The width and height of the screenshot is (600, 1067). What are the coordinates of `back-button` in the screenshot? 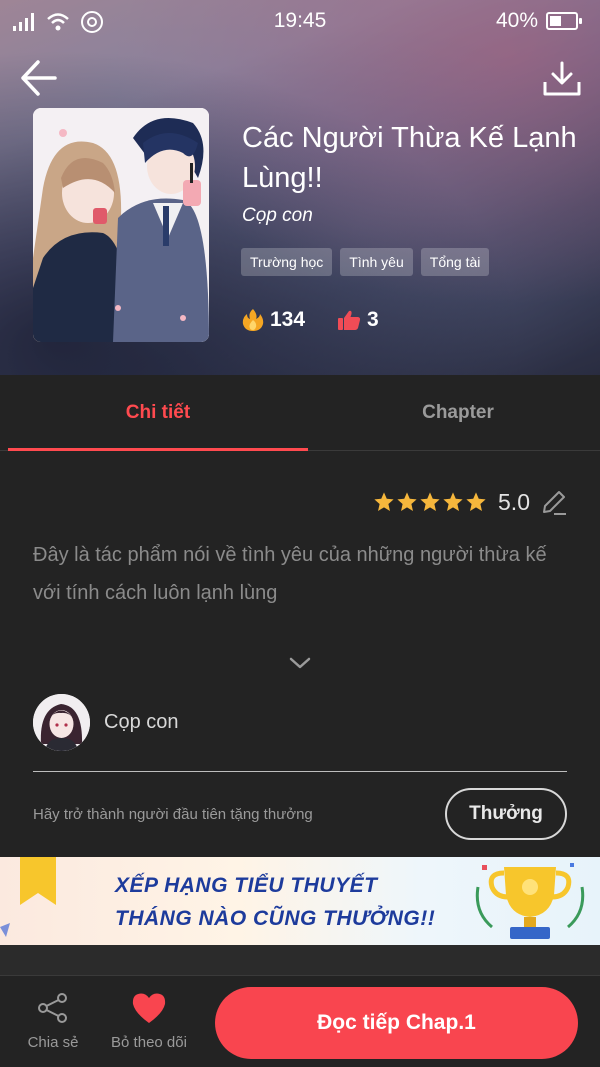 It's located at (38, 78).